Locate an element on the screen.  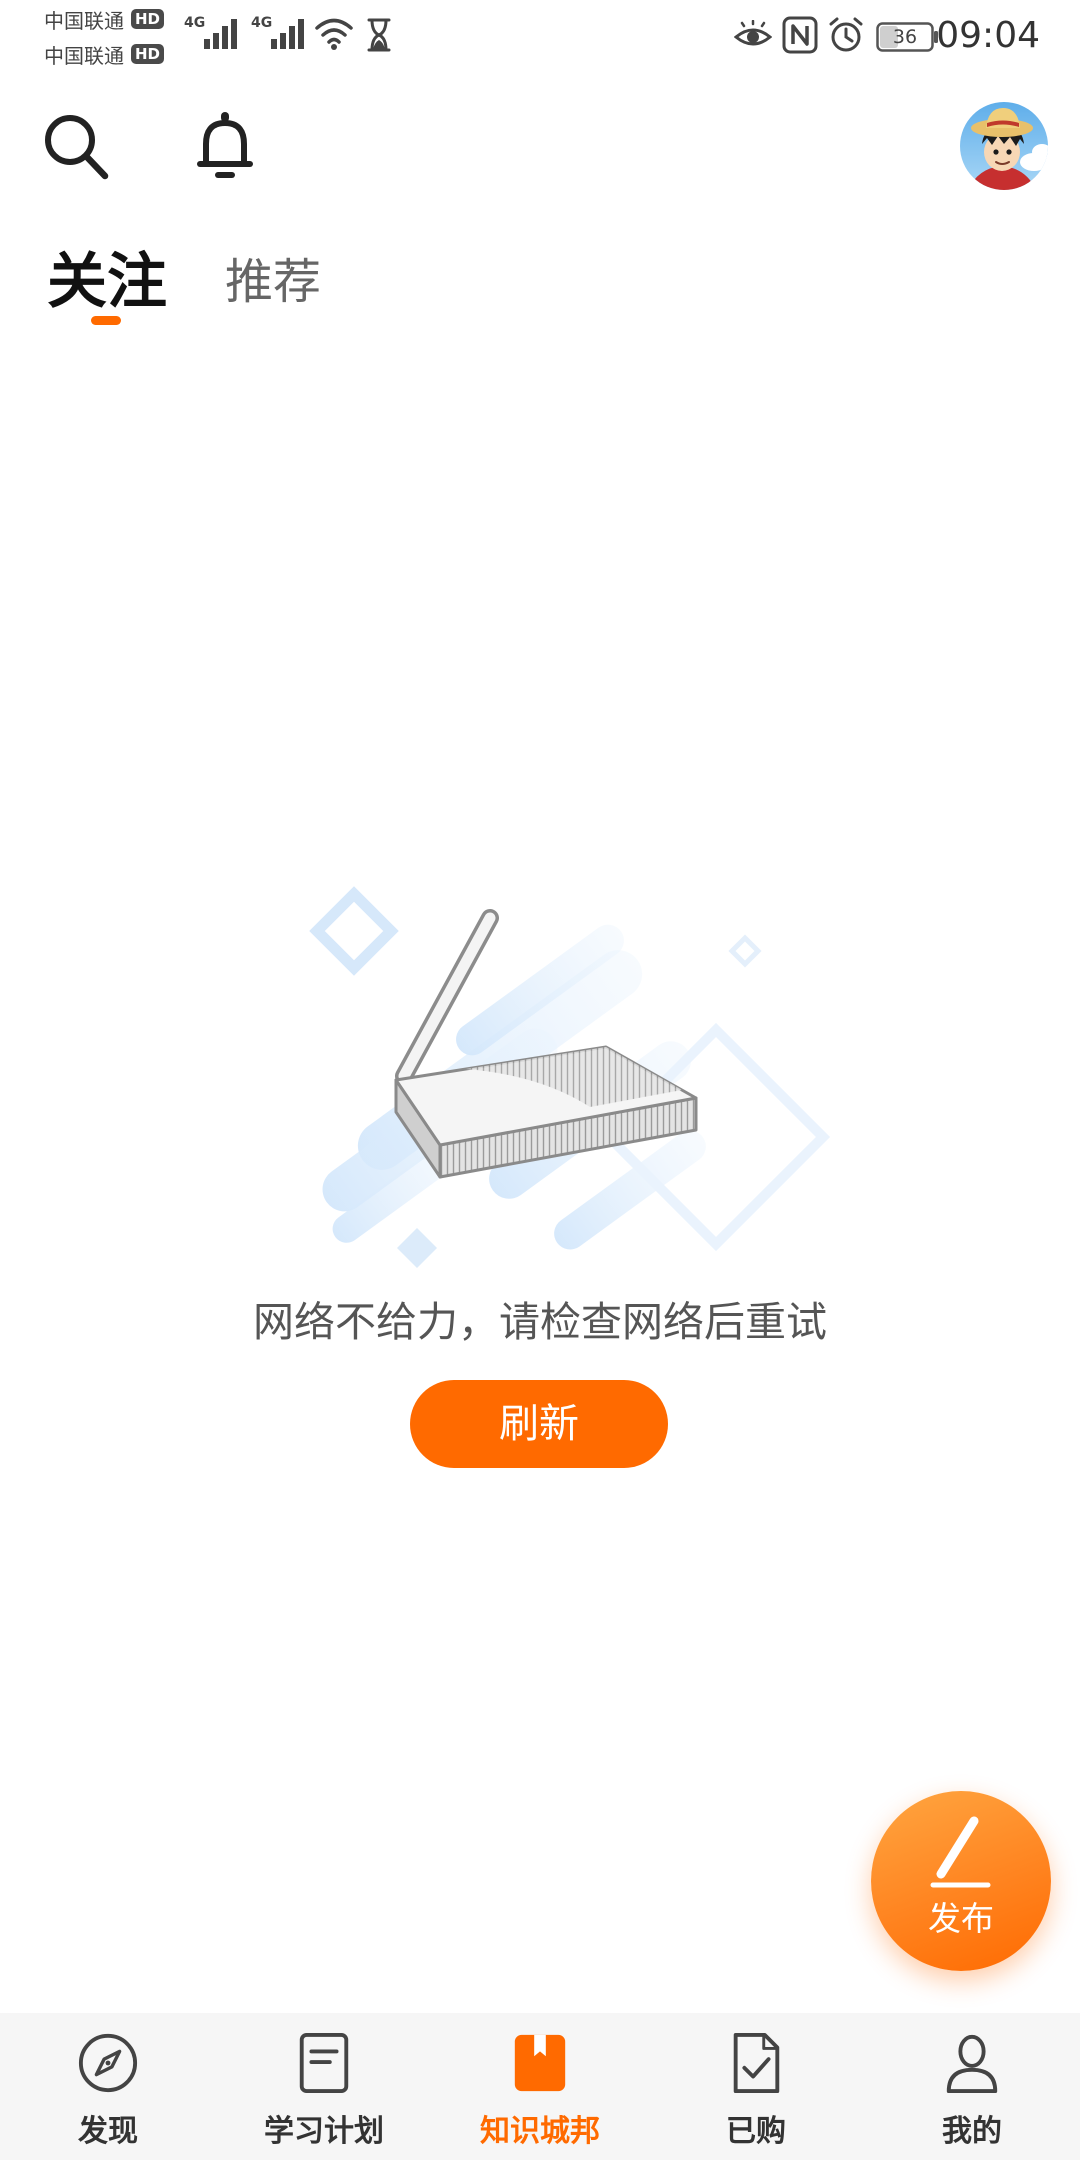
nav-item-study-plan: 学习计划 is located at coordinates (324, 2086).